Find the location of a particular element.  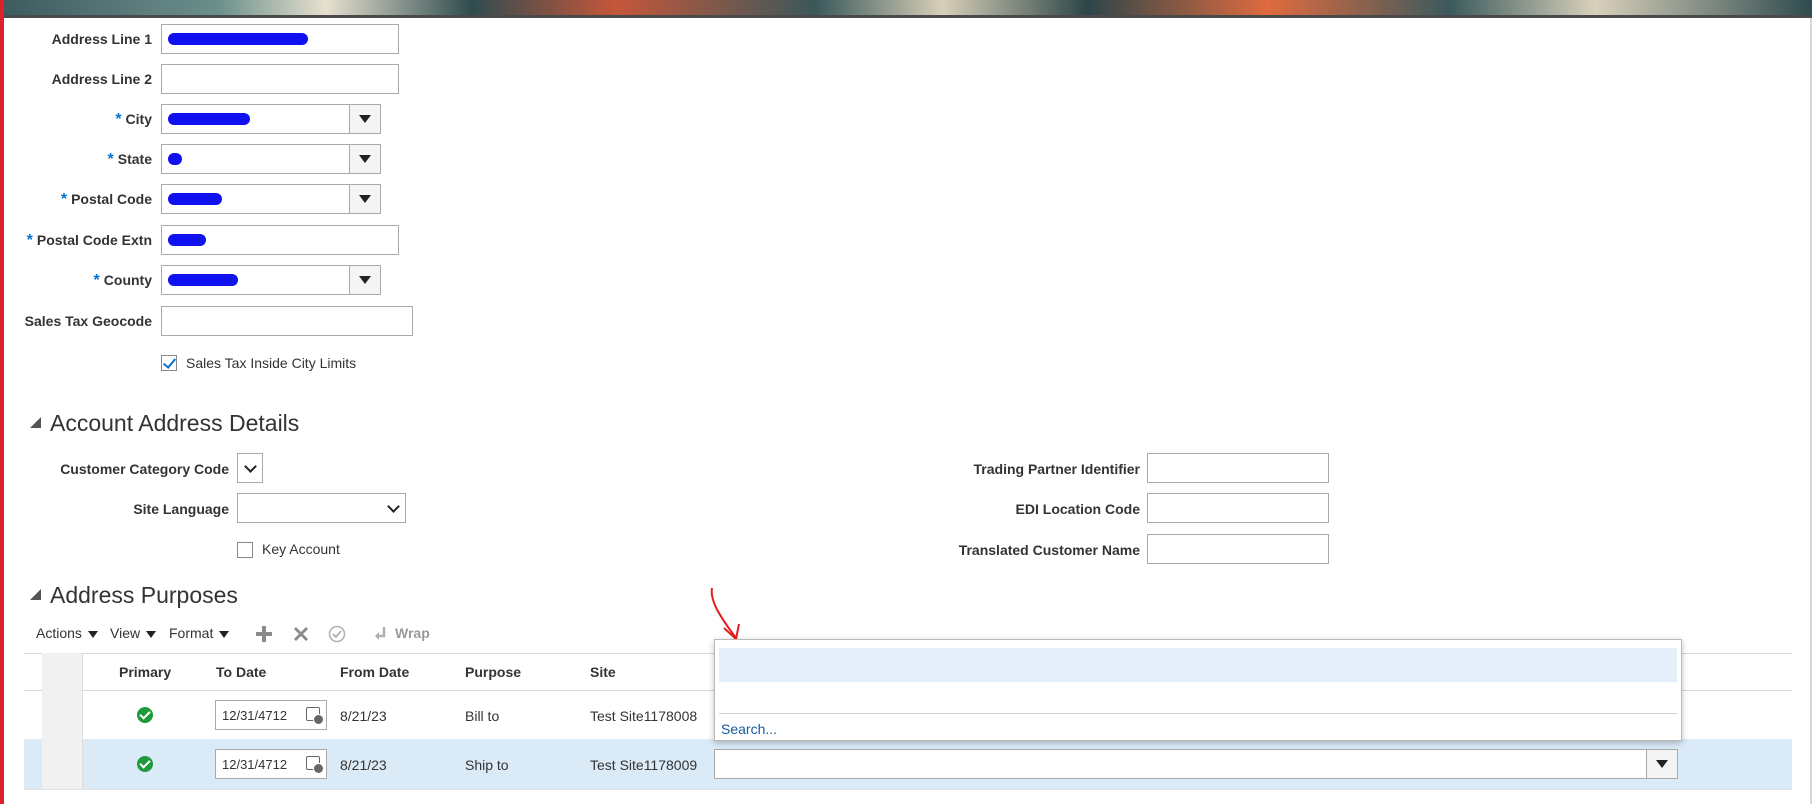

customer-category-code-select is located at coordinates (250, 468).